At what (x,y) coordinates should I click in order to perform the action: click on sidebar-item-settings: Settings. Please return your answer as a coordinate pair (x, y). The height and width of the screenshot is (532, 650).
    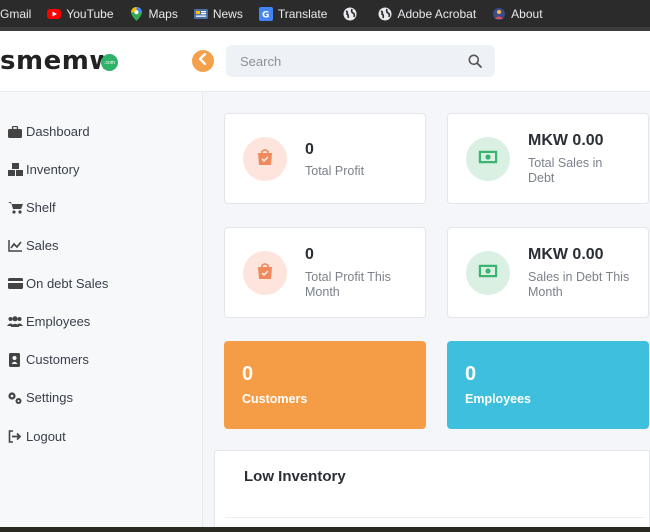
    Looking at the image, I should click on (40, 397).